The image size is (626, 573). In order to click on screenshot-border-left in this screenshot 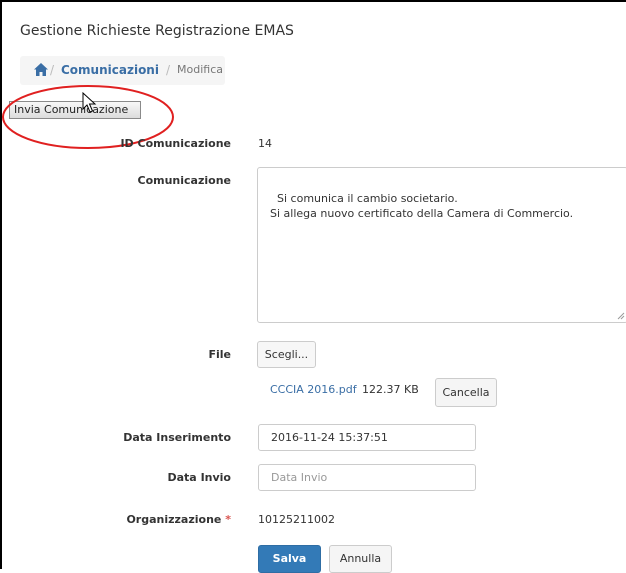, I will do `click(1, 284)`.